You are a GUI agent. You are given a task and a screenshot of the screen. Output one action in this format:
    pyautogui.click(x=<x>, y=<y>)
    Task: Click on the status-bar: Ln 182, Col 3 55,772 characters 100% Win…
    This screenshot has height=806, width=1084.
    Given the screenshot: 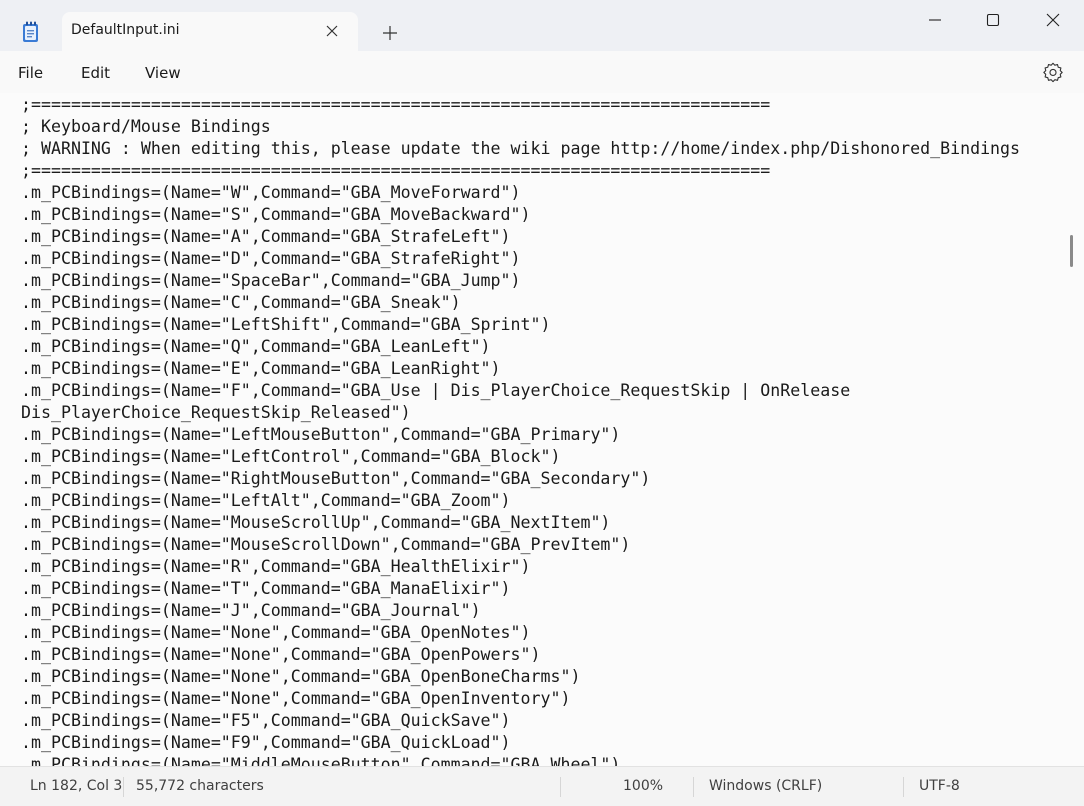 What is the action you would take?
    pyautogui.click(x=542, y=786)
    